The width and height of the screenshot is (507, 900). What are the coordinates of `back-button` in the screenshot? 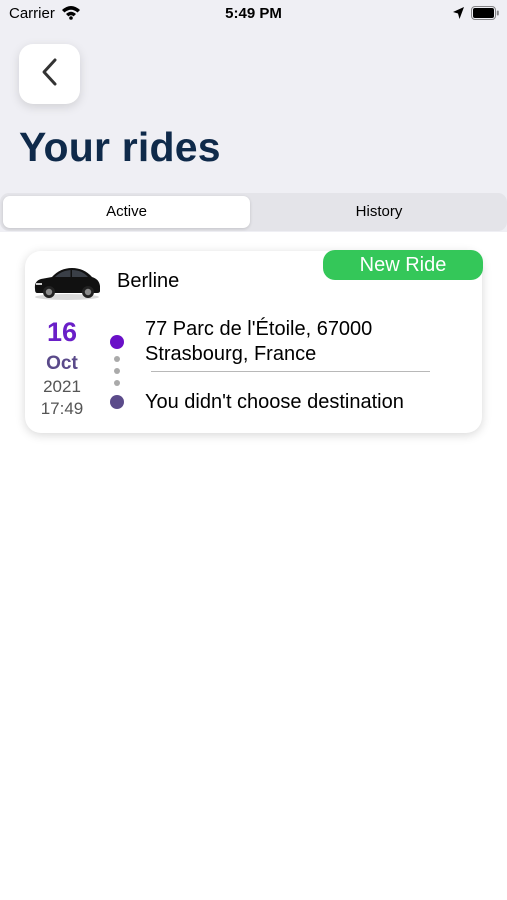 It's located at (49, 74).